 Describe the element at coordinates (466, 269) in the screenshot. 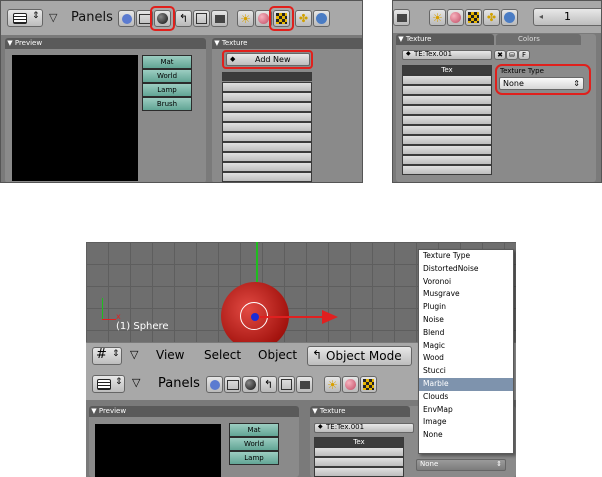

I see `menu-item-distortednoise: DistortedNoise` at that location.